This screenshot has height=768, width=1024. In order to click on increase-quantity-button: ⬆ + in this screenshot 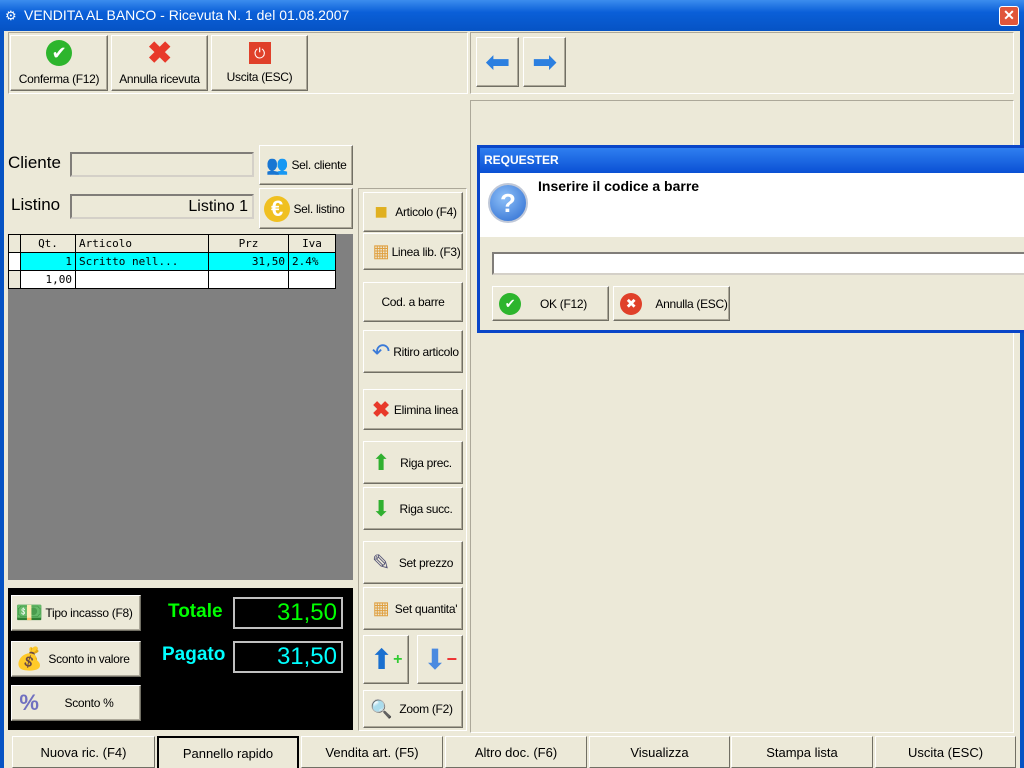, I will do `click(386, 659)`.